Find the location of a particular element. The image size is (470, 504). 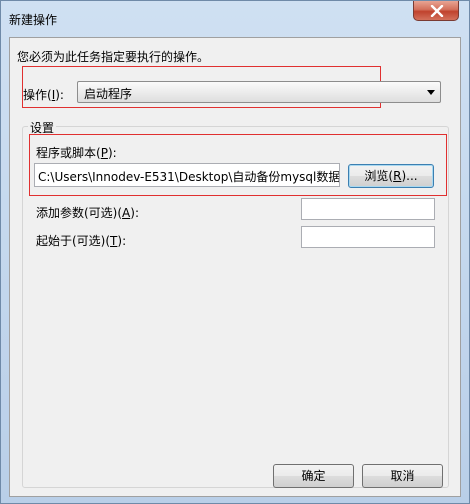

action-label: 操作(I): is located at coordinates (43, 95).